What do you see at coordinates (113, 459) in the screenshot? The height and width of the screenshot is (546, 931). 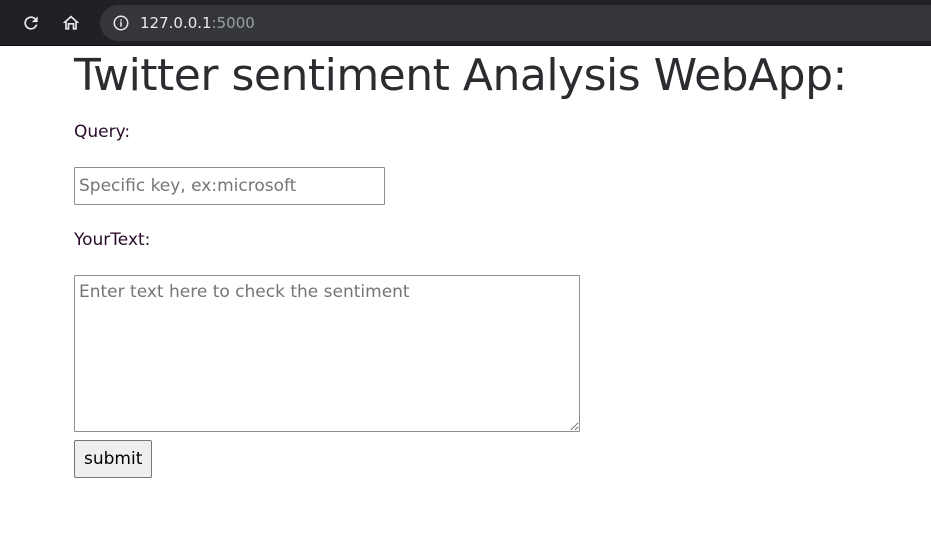 I see `submit-button: submit` at bounding box center [113, 459].